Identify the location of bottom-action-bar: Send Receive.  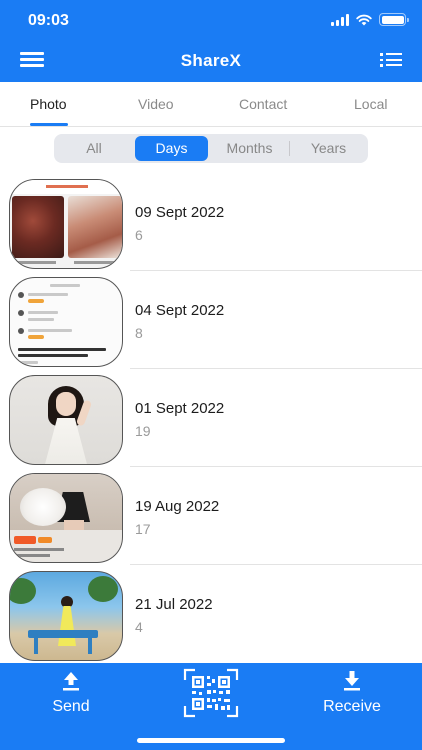
(211, 706).